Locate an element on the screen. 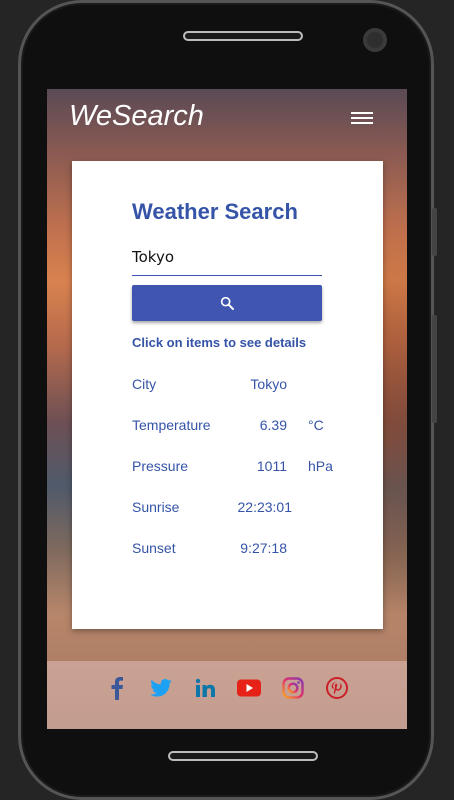 The image size is (454, 800). search-button is located at coordinates (227, 303).